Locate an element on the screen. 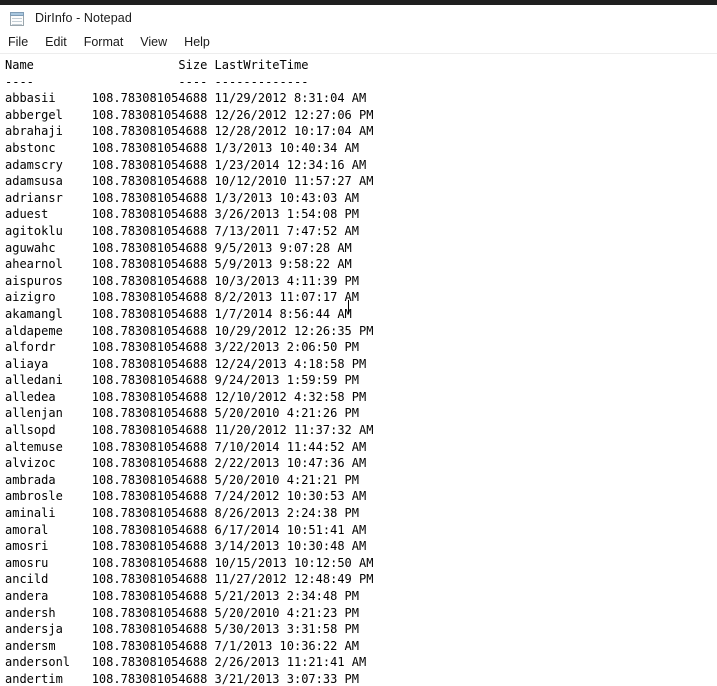  menu-item-view: View is located at coordinates (158, 42).